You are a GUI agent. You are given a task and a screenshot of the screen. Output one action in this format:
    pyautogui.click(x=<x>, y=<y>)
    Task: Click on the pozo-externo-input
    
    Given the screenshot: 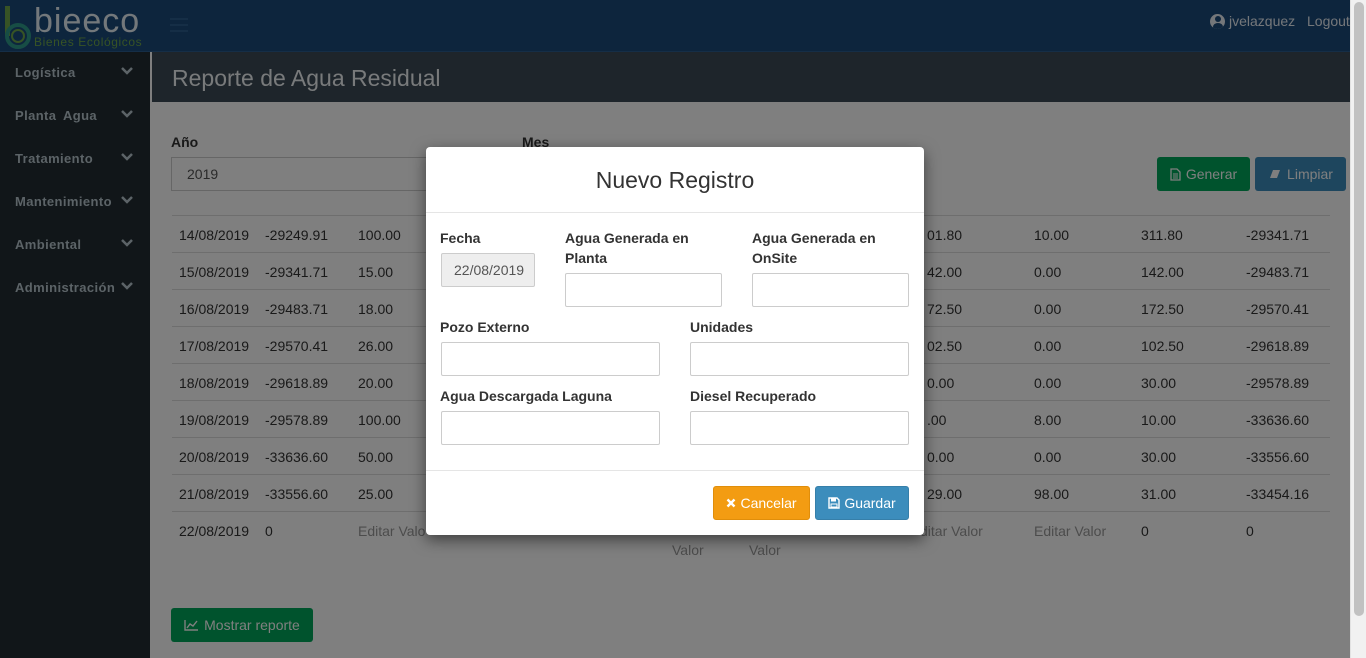 What is the action you would take?
    pyautogui.click(x=550, y=359)
    